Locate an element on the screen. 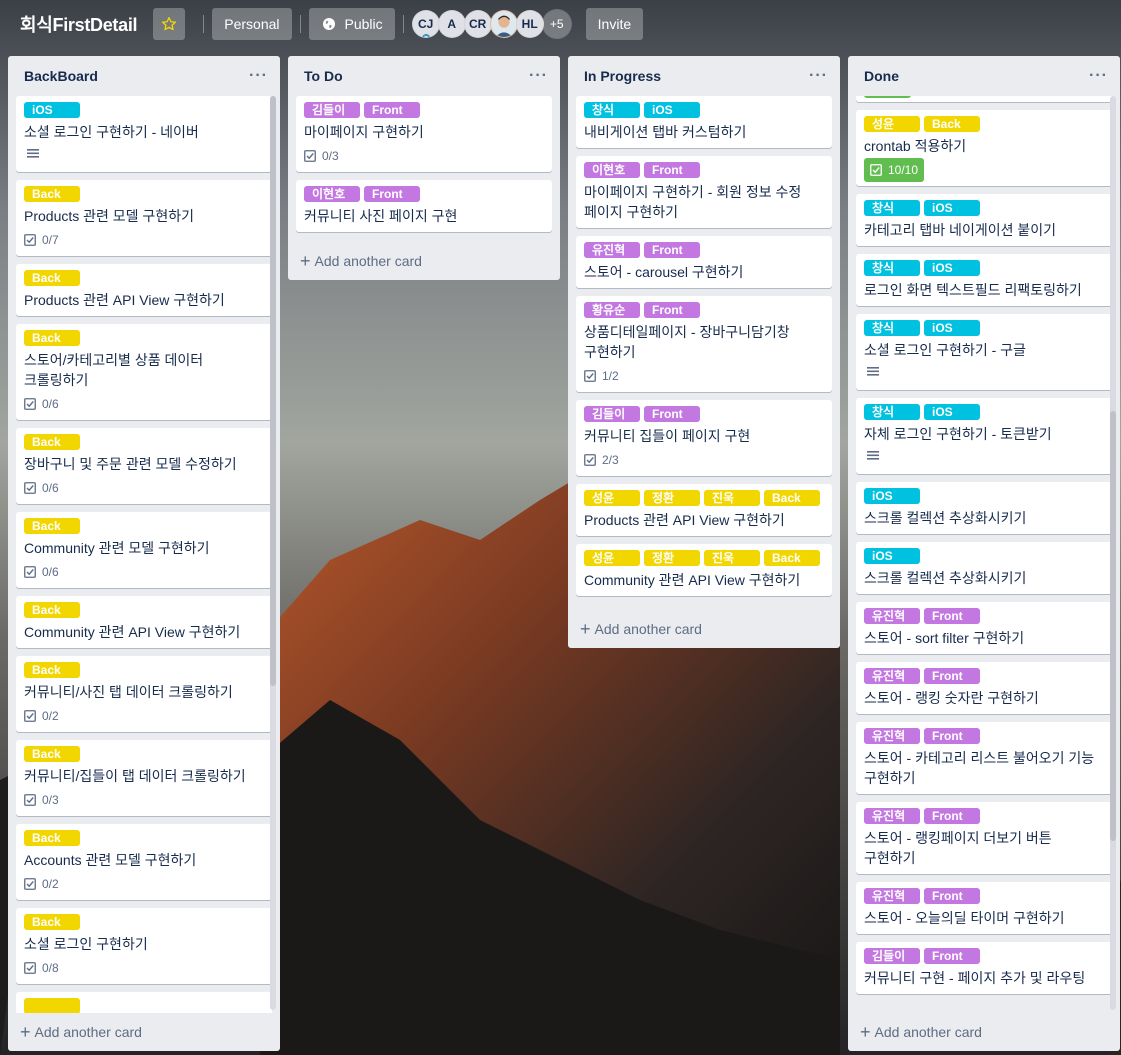 Image resolution: width=1121 pixels, height=1055 pixels. star-button is located at coordinates (169, 24).